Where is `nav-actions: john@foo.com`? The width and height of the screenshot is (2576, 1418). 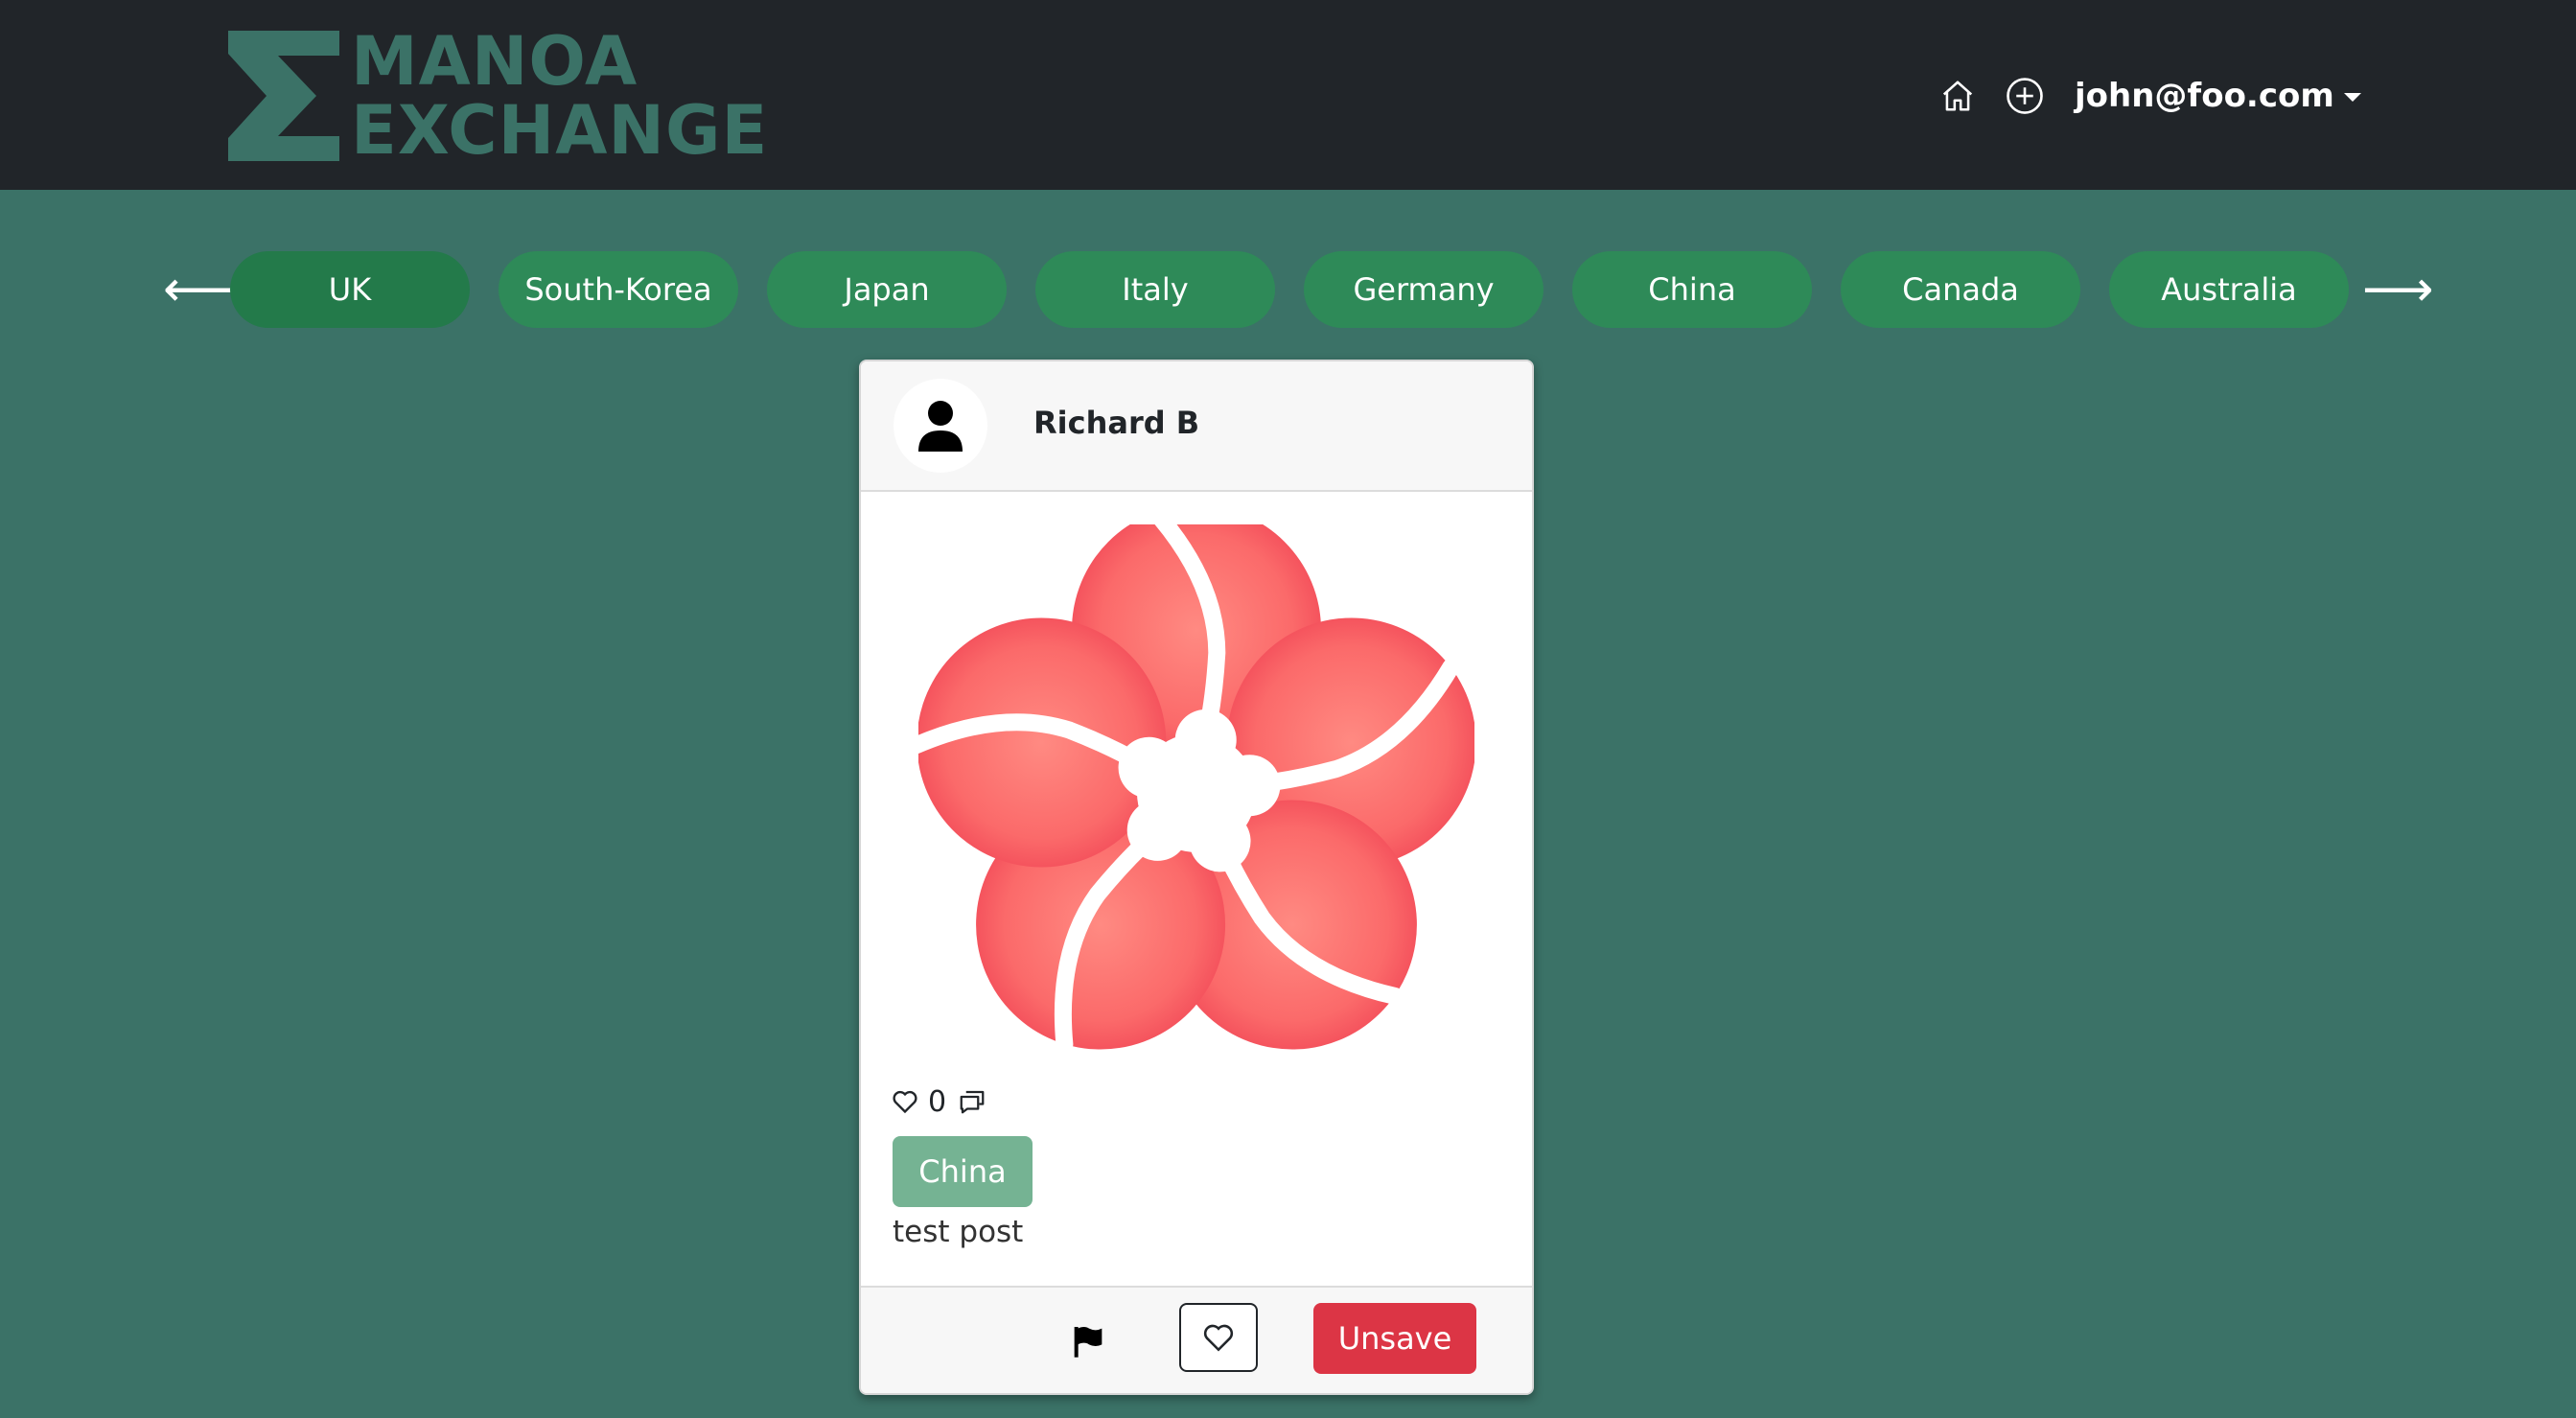
nav-actions: john@foo.com is located at coordinates (2149, 96).